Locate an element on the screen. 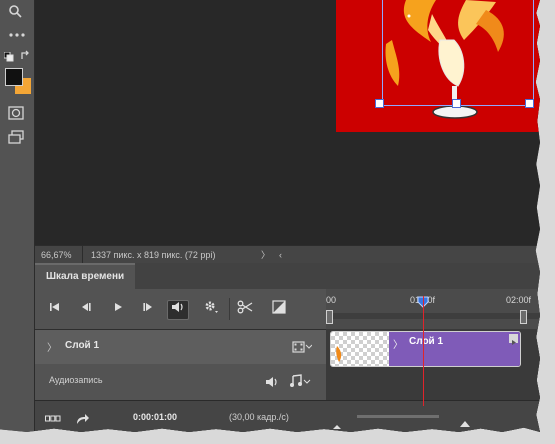 The width and height of the screenshot is (555, 444). search-icon is located at coordinates (15, 12).